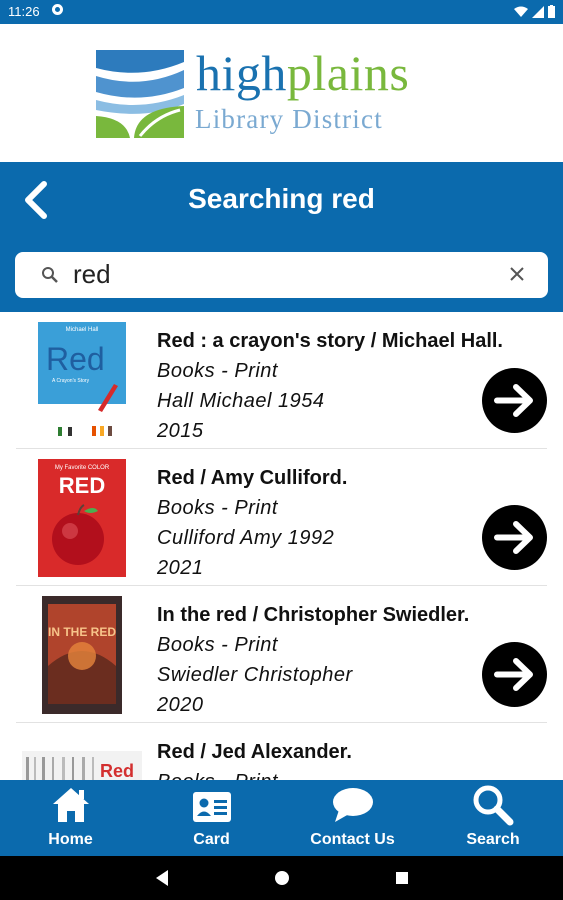  I want to click on result-year: 2021, so click(180, 568).